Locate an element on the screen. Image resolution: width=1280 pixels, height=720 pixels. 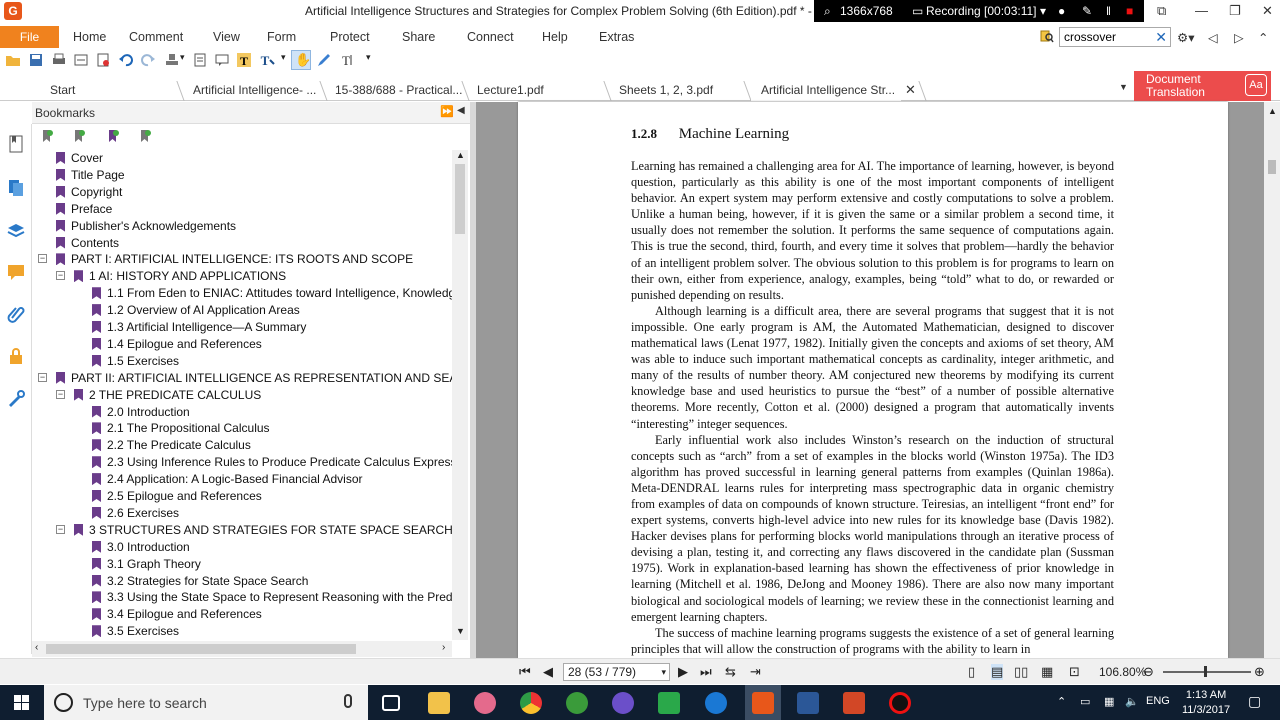
bookmark-item: 3.2 Strategies for State Space Search is located at coordinates (242, 581).